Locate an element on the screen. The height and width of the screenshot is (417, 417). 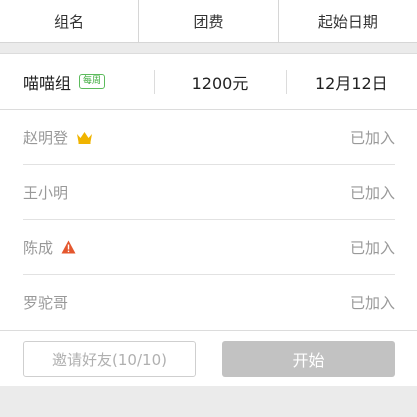
group-fee: 1200元 is located at coordinates (219, 81).